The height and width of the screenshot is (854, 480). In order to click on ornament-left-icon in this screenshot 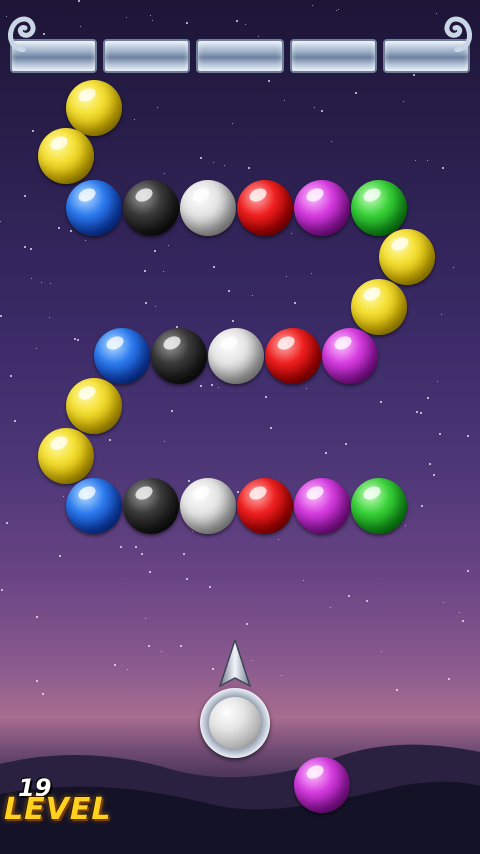, I will do `click(21, 34)`.